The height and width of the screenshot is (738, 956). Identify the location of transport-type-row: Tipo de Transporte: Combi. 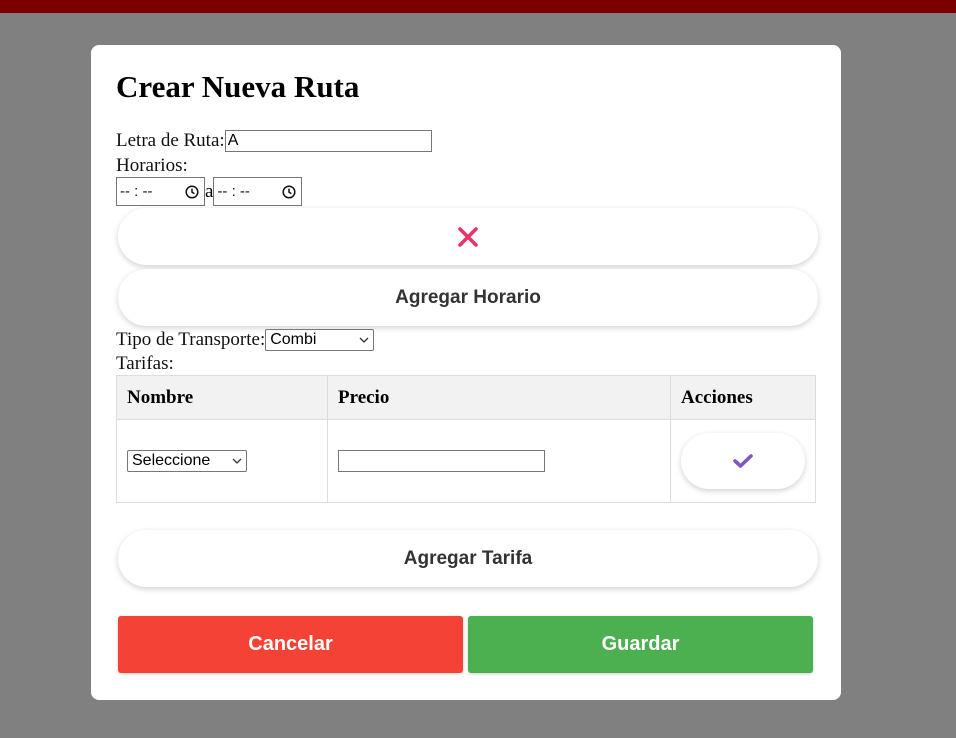
(245, 340).